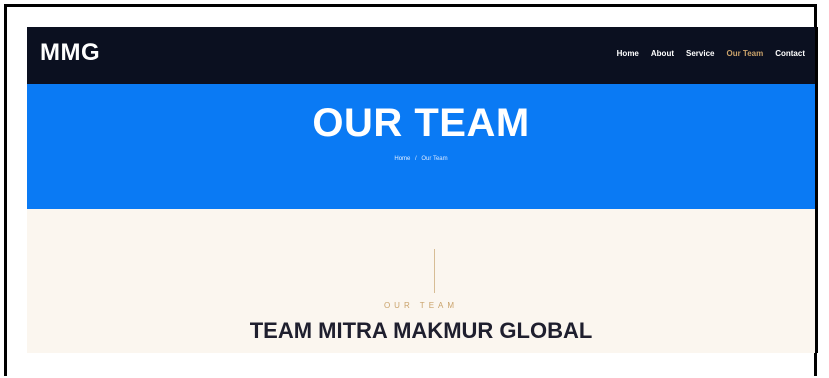 This screenshot has height=378, width=829. What do you see at coordinates (434, 159) in the screenshot?
I see `breadcrumb-current: Our Team` at bounding box center [434, 159].